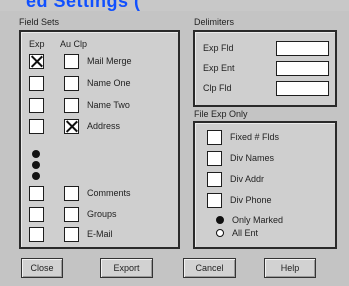 This screenshot has width=349, height=286. I want to click on delimiter-label-clp-fld: Clp Fld, so click(217, 88).